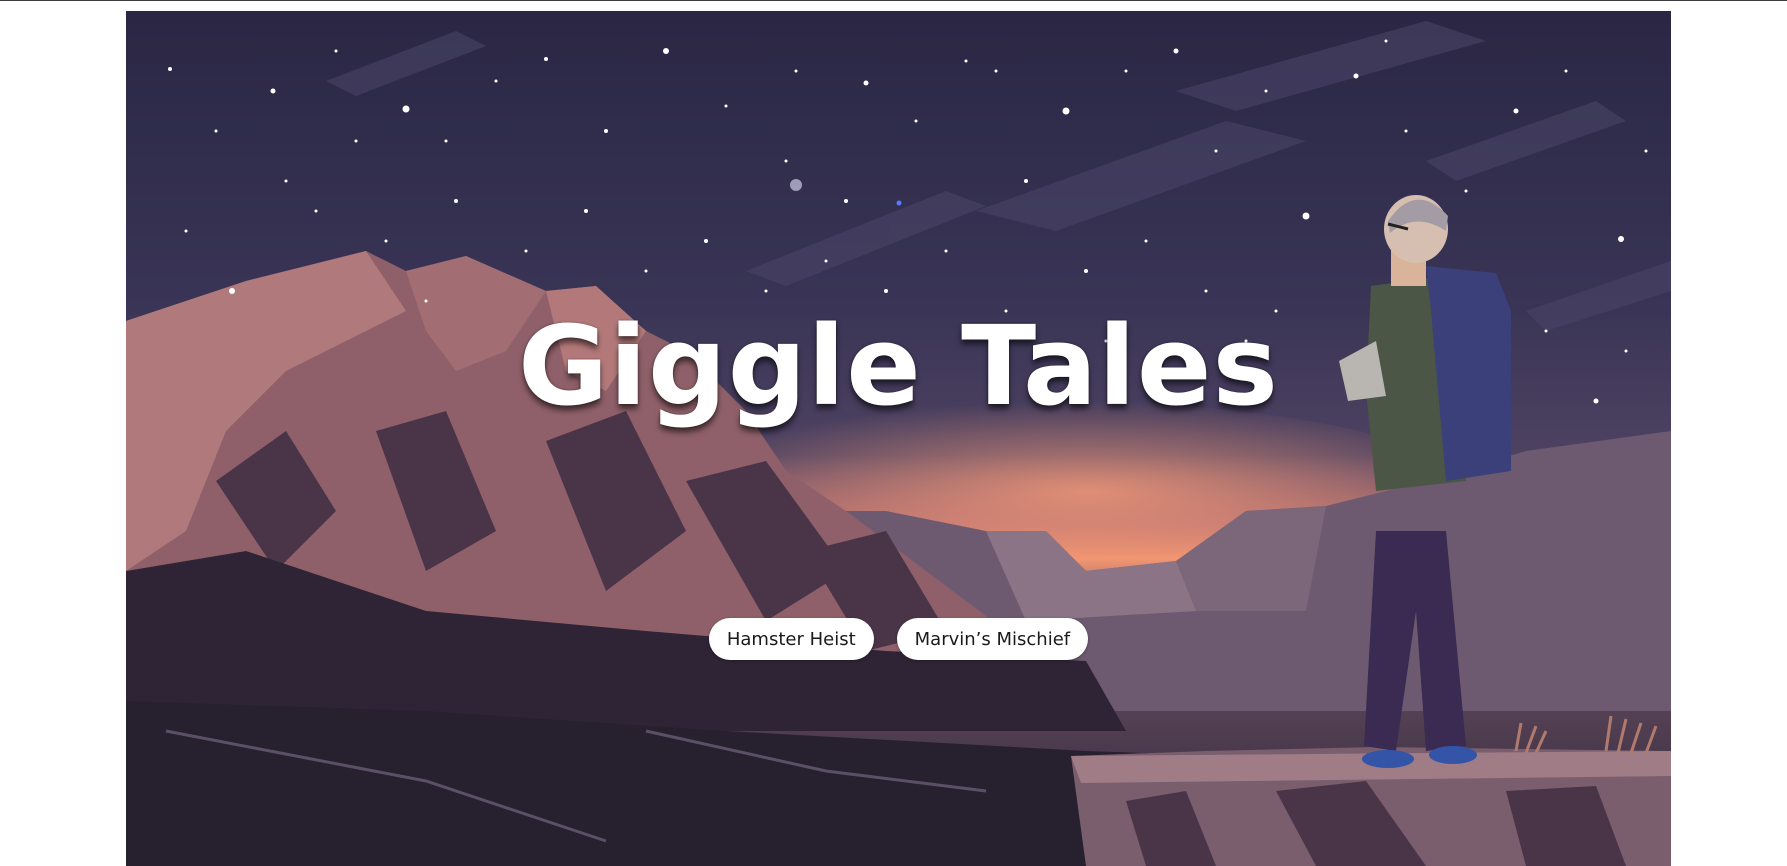  Describe the element at coordinates (992, 639) in the screenshot. I see `marvins-mischief-button: Marvin’s Mischief` at that location.